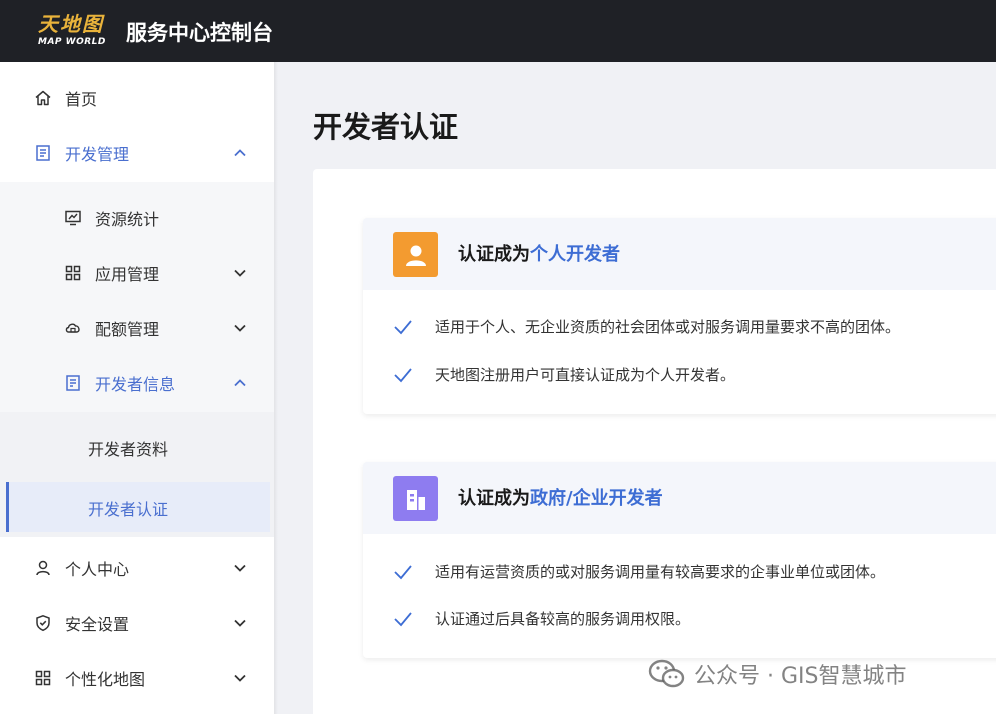 The height and width of the screenshot is (714, 996). I want to click on sidebar-item-label: 配额管理, so click(127, 329).